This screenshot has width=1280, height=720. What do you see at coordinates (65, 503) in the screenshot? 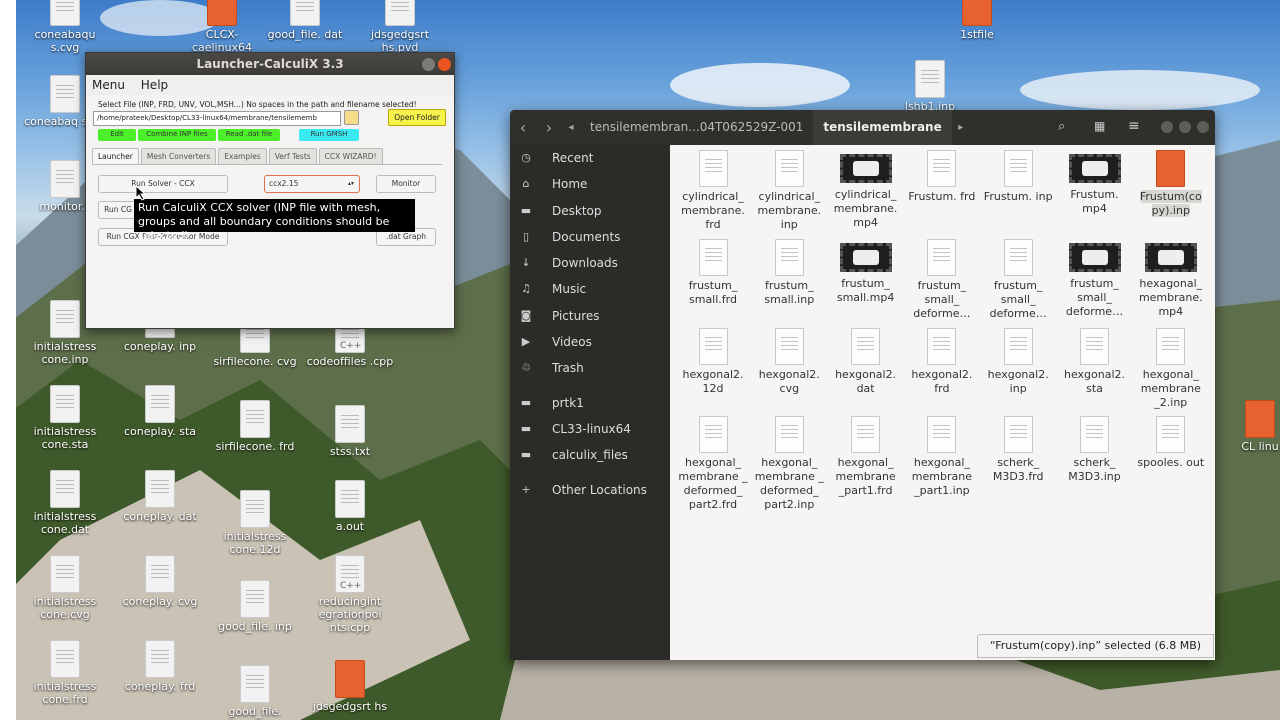
I see `desktop-icon: initialstress cone.dat` at bounding box center [65, 503].